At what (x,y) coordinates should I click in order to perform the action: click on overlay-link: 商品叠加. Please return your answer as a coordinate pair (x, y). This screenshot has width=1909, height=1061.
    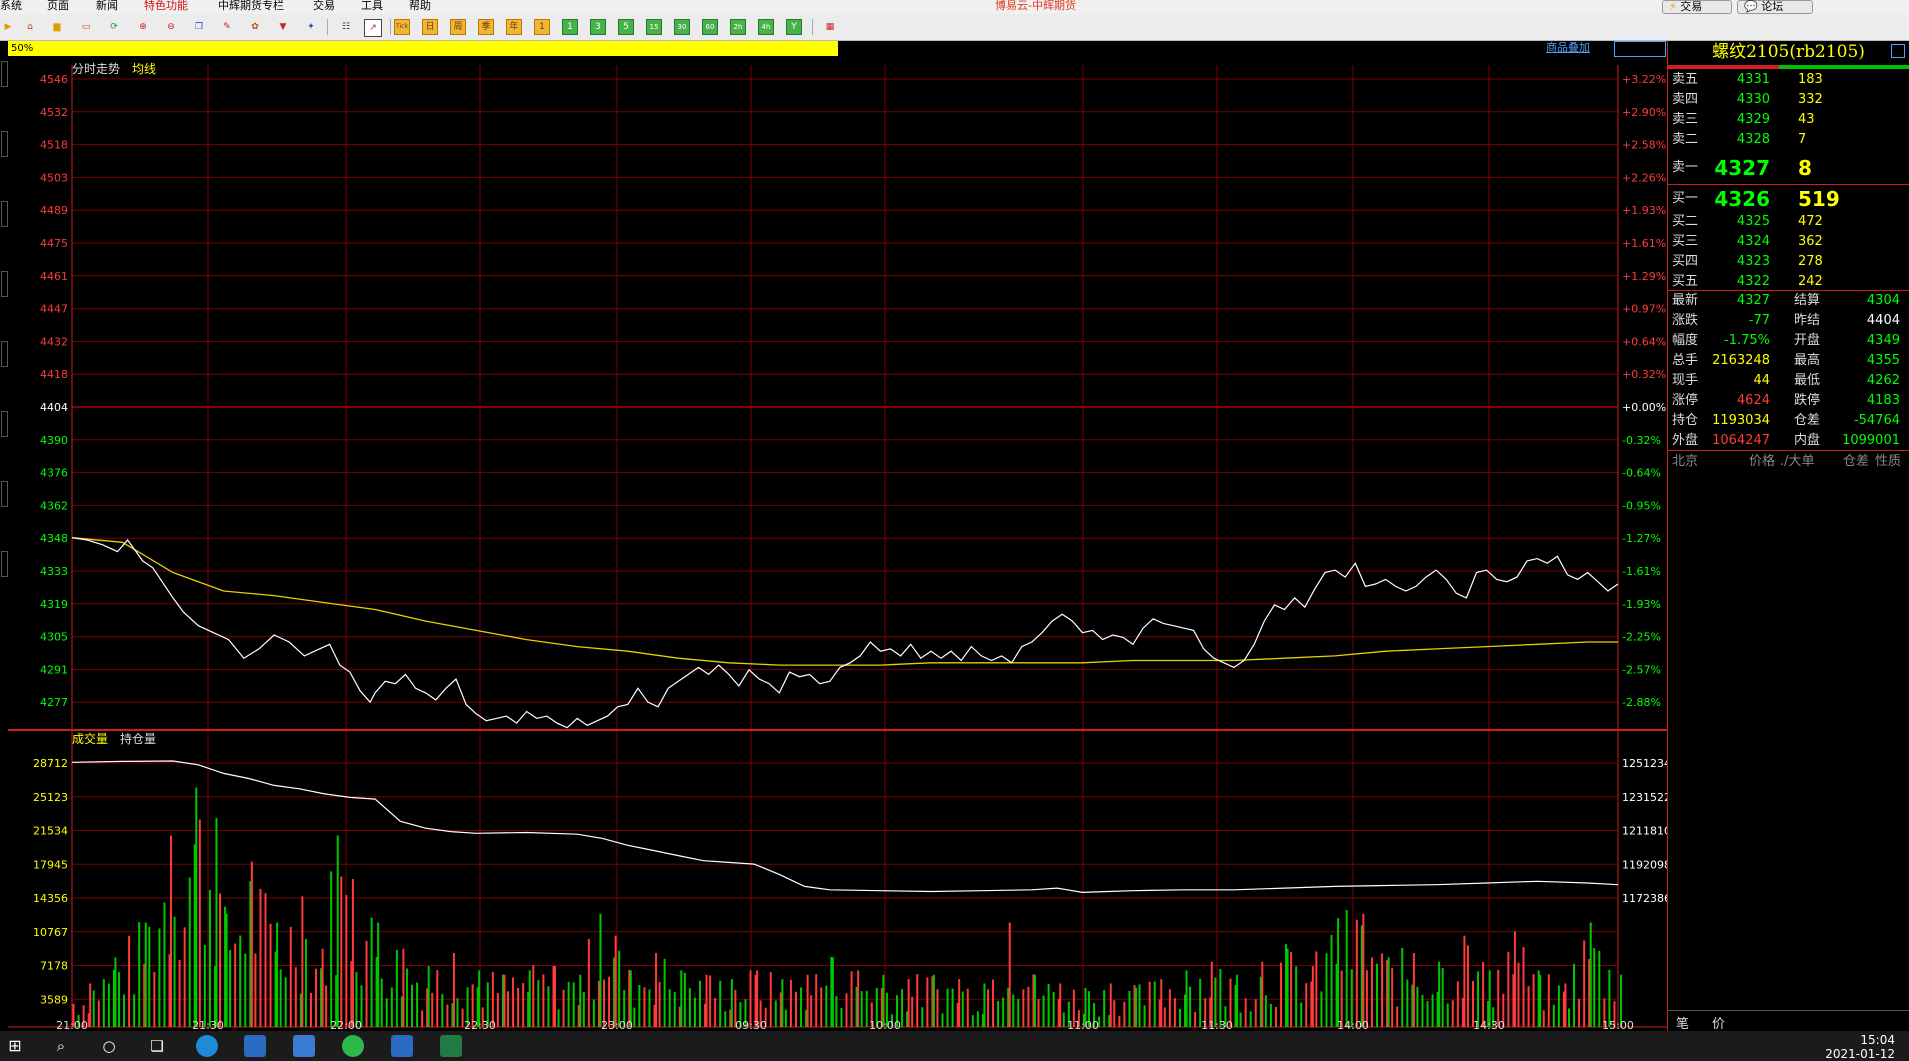
    Looking at the image, I should click on (1568, 48).